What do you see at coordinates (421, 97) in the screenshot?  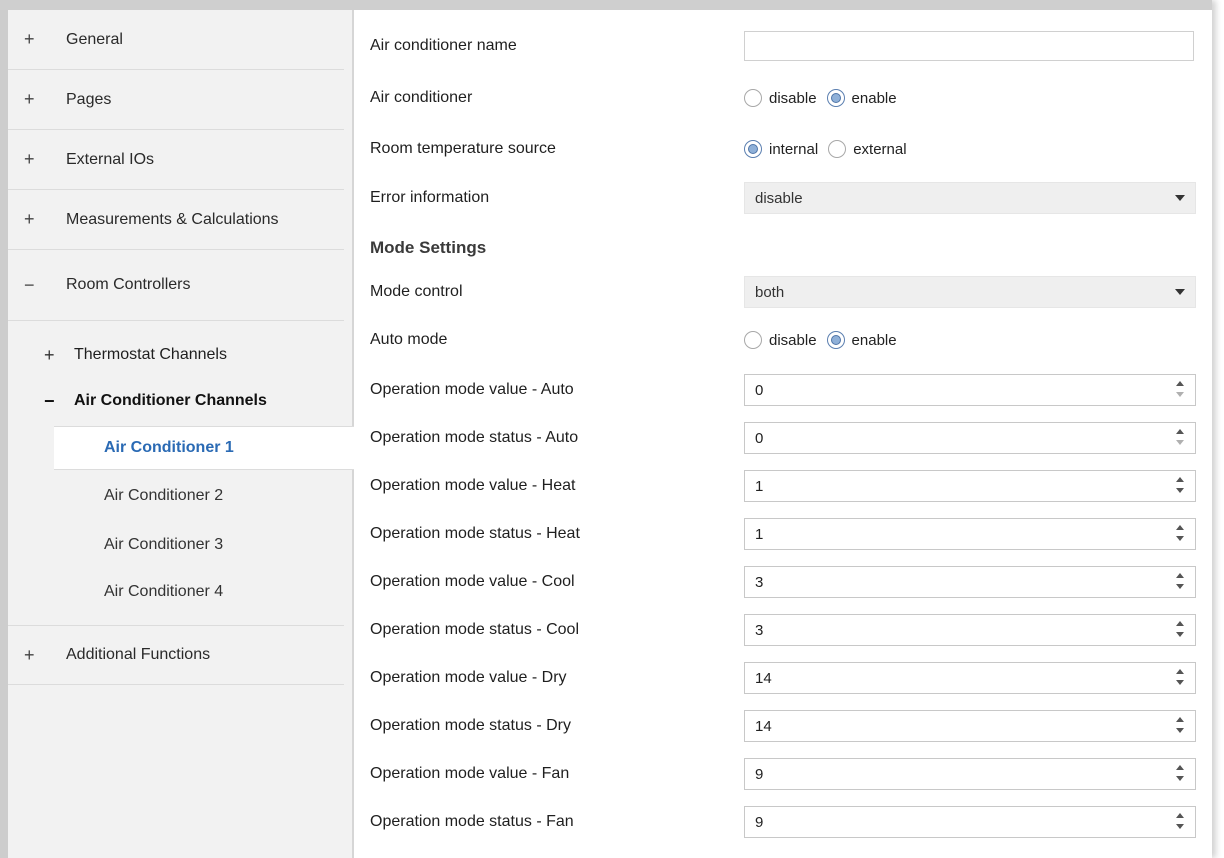 I see `field-label: Air conditioner` at bounding box center [421, 97].